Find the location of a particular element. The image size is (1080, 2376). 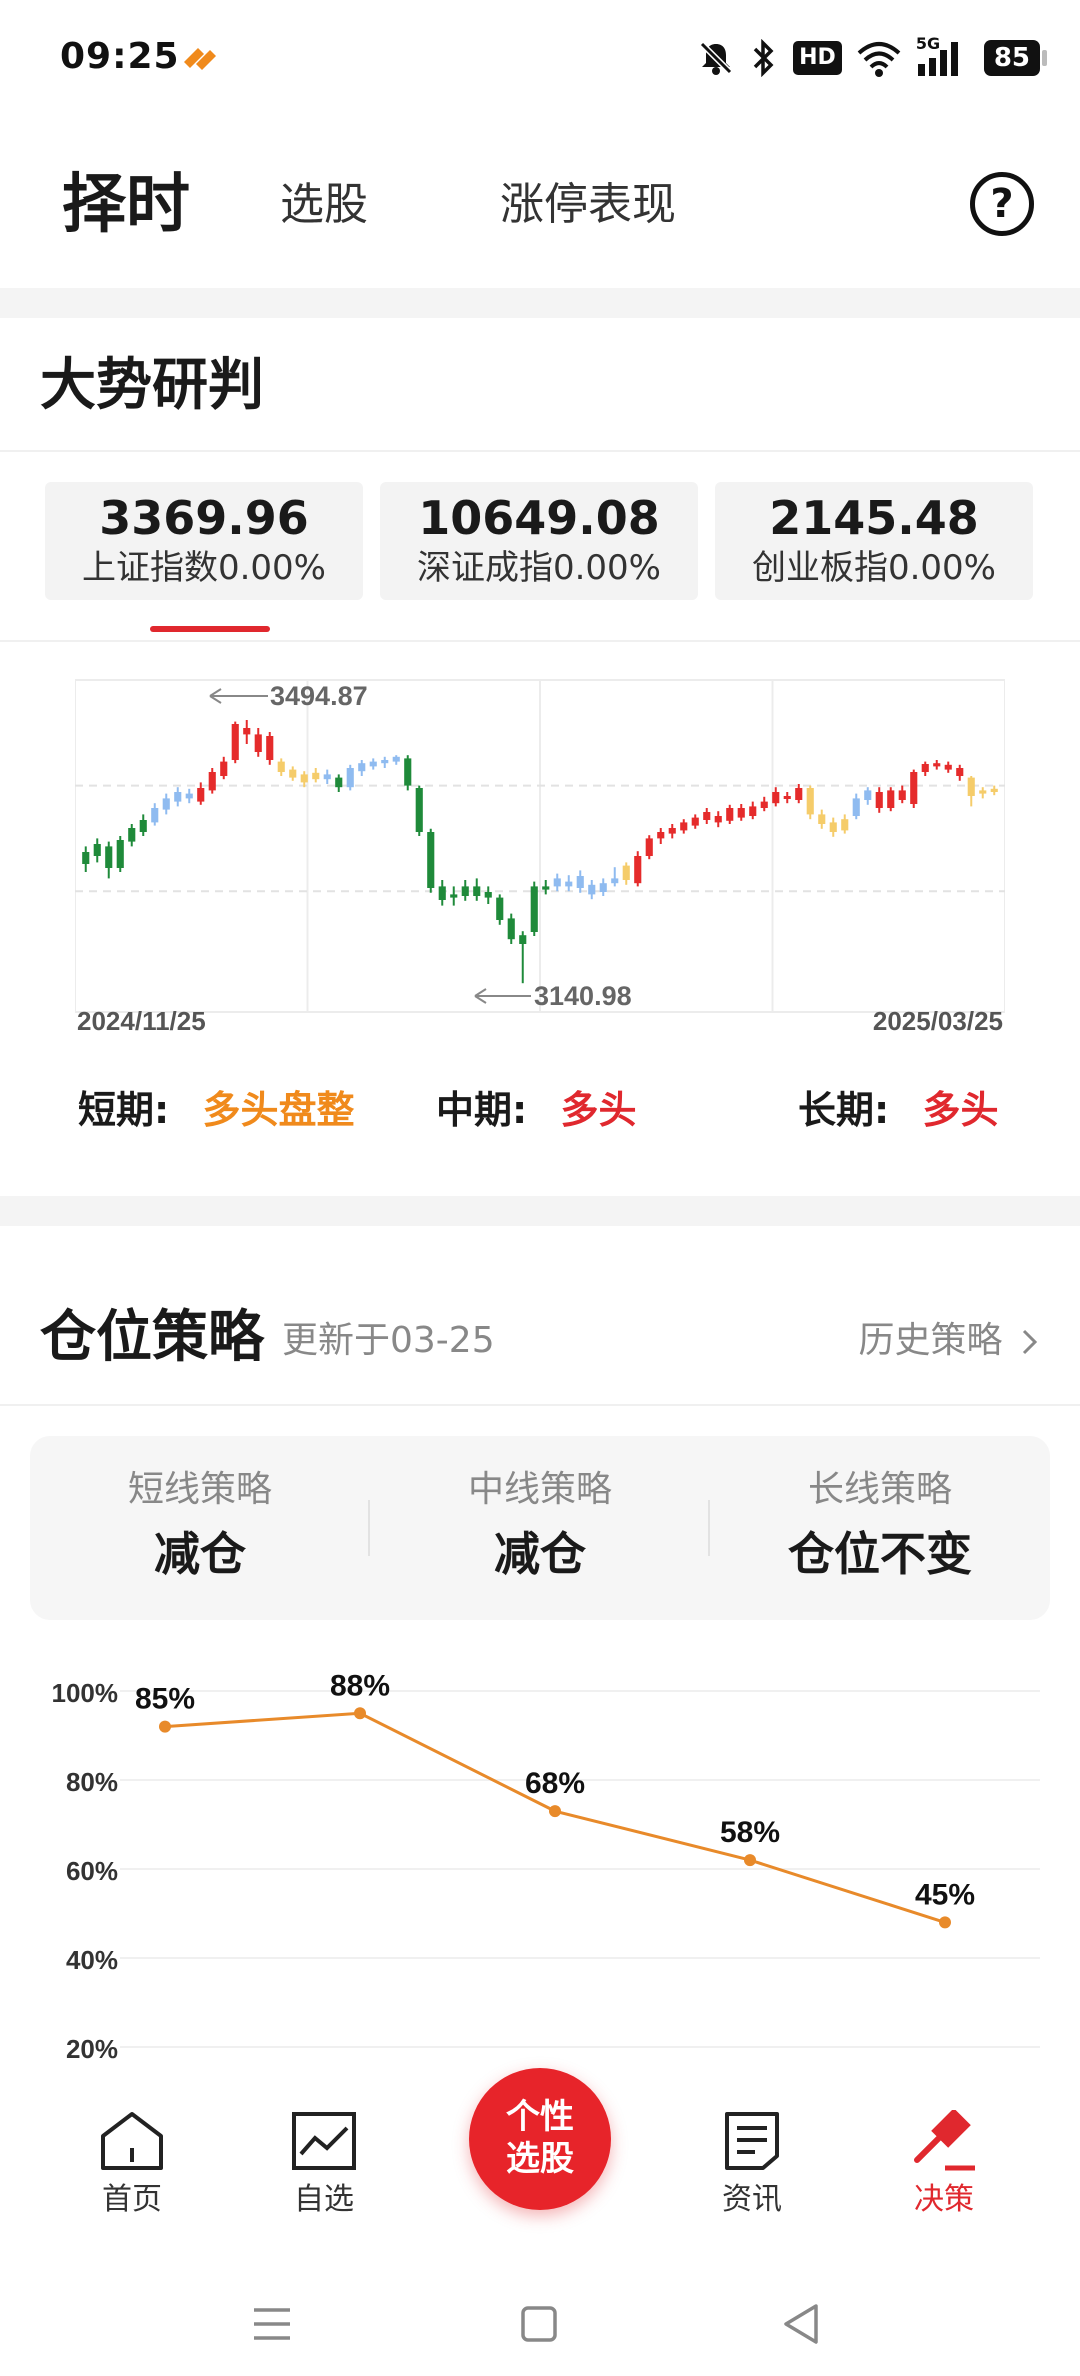

nav-watchlist: 自选 is located at coordinates (324, 2165).